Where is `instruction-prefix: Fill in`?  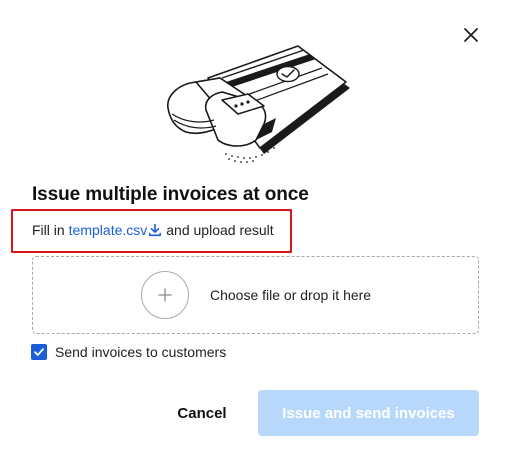 instruction-prefix: Fill in is located at coordinates (48, 230).